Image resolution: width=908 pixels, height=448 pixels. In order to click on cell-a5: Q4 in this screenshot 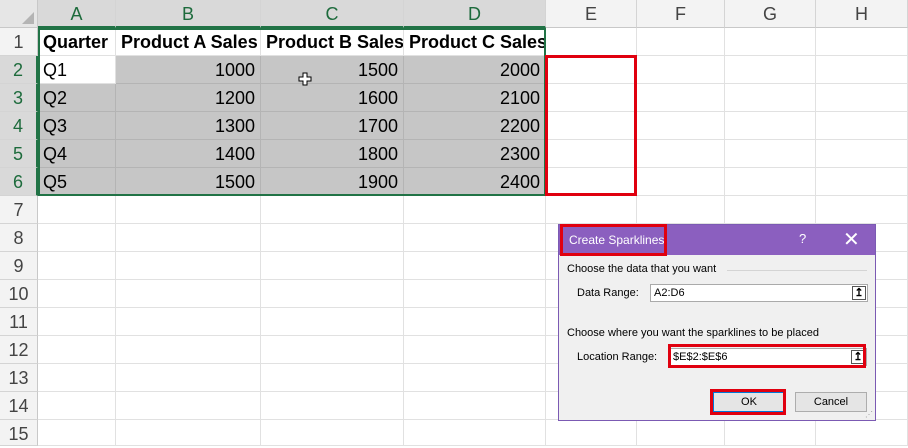, I will do `click(77, 154)`.